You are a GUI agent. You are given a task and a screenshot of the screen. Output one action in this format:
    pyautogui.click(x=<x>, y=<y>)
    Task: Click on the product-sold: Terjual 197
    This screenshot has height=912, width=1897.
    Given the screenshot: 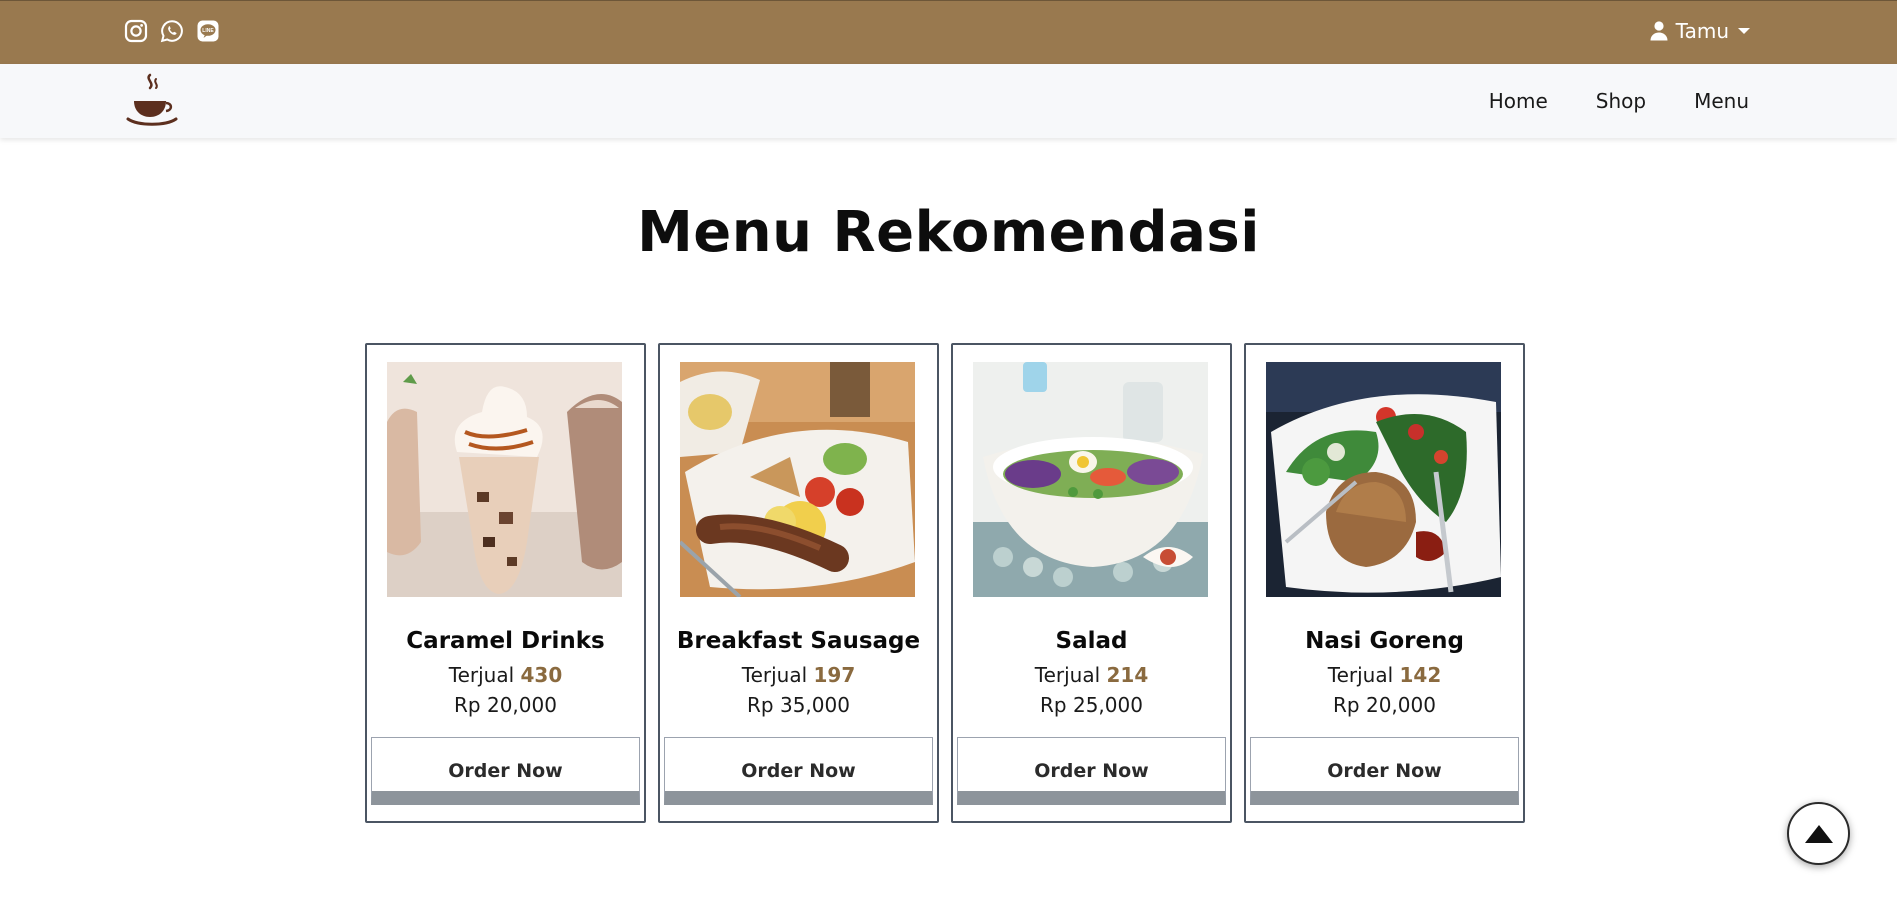 What is the action you would take?
    pyautogui.click(x=798, y=675)
    